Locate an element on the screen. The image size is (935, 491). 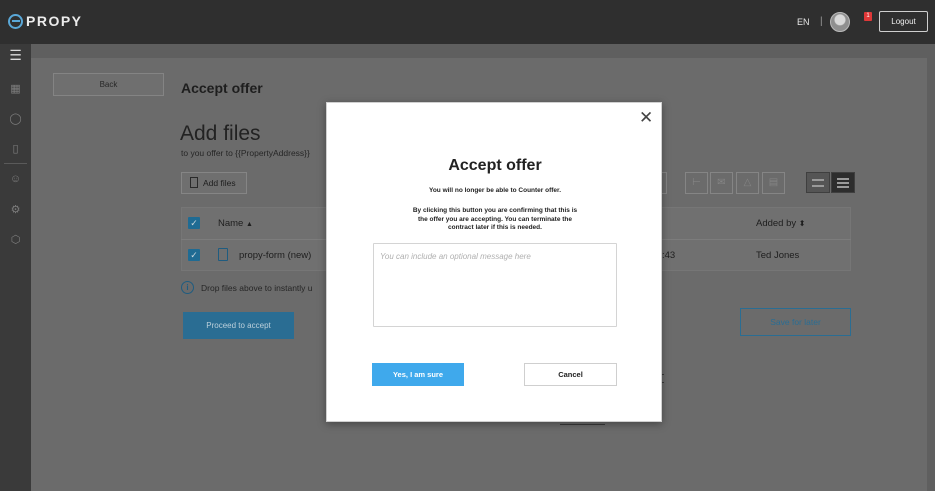
file-icon is located at coordinates (223, 254).